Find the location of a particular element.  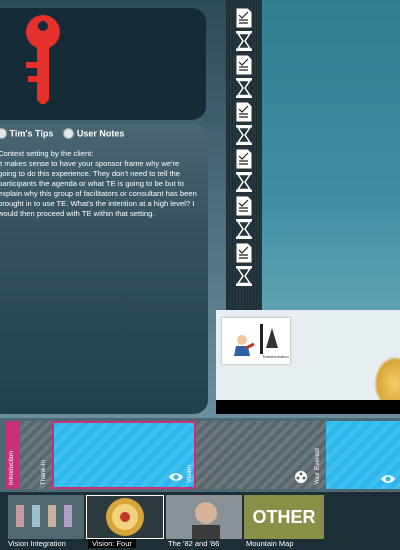

caption-mountain-map: Mountain Map is located at coordinates (270, 543).